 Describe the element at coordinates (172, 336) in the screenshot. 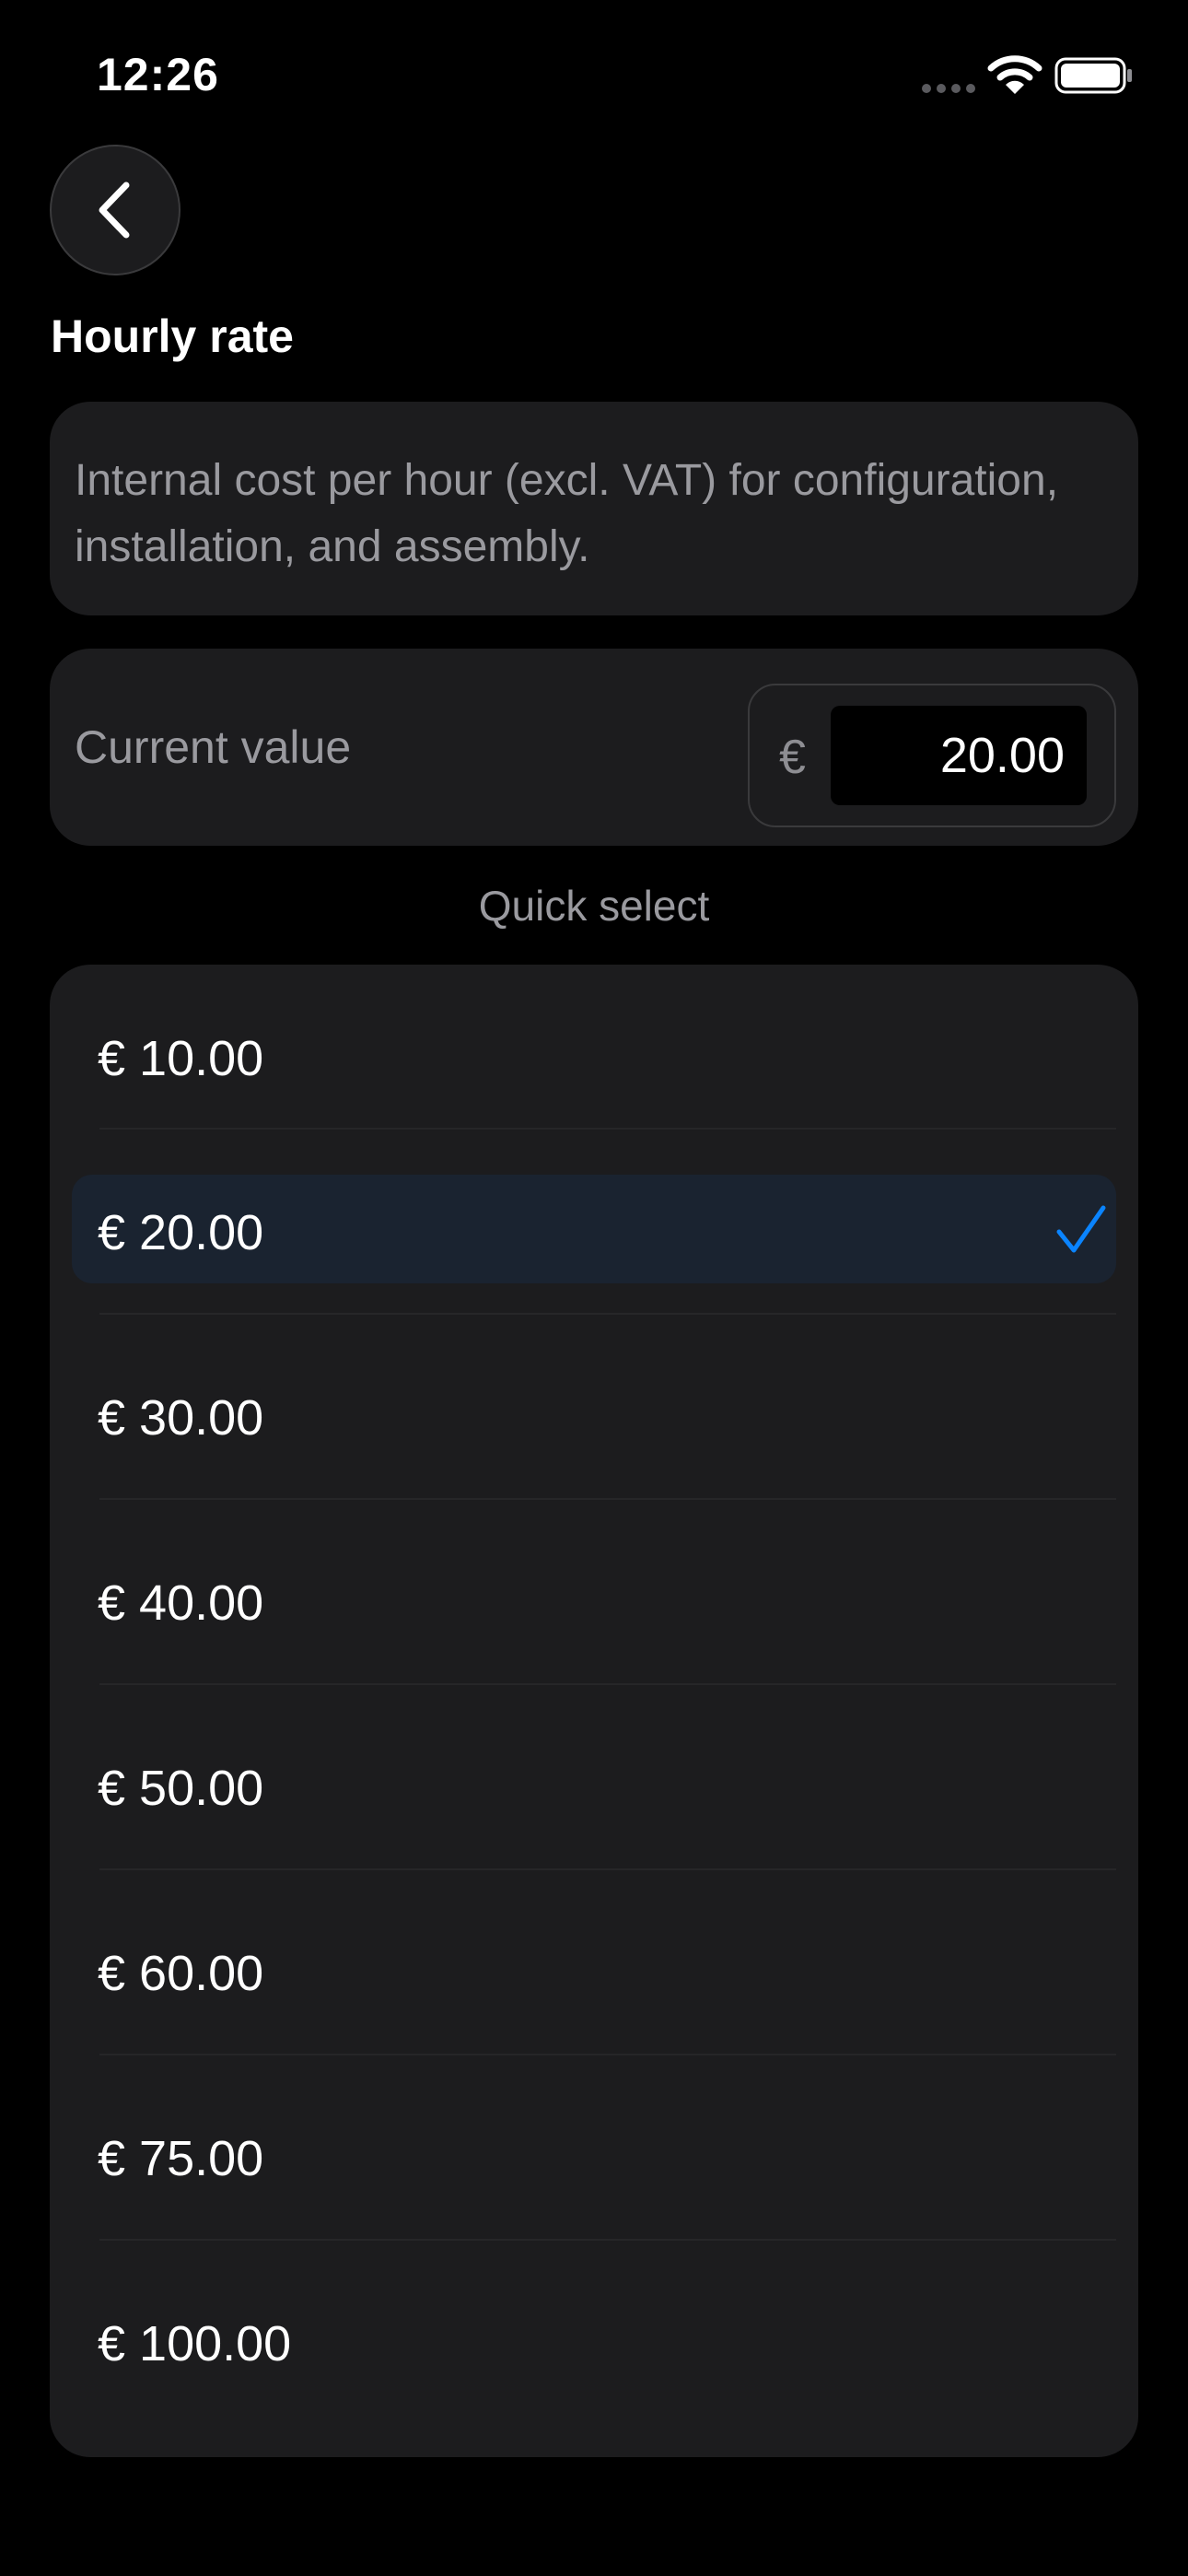

I see `page-title: Hourly rate` at that location.